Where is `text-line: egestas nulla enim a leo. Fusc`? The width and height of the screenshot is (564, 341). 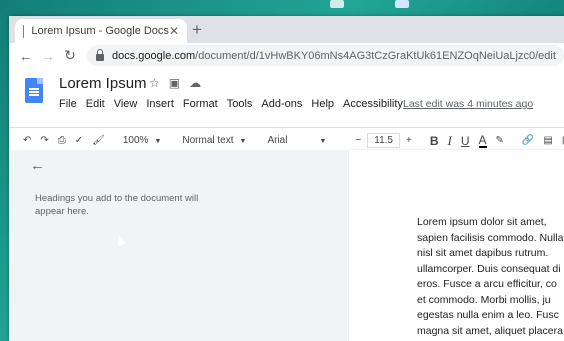
text-line: egestas nulla enim a leo. Fusc is located at coordinates (488, 315).